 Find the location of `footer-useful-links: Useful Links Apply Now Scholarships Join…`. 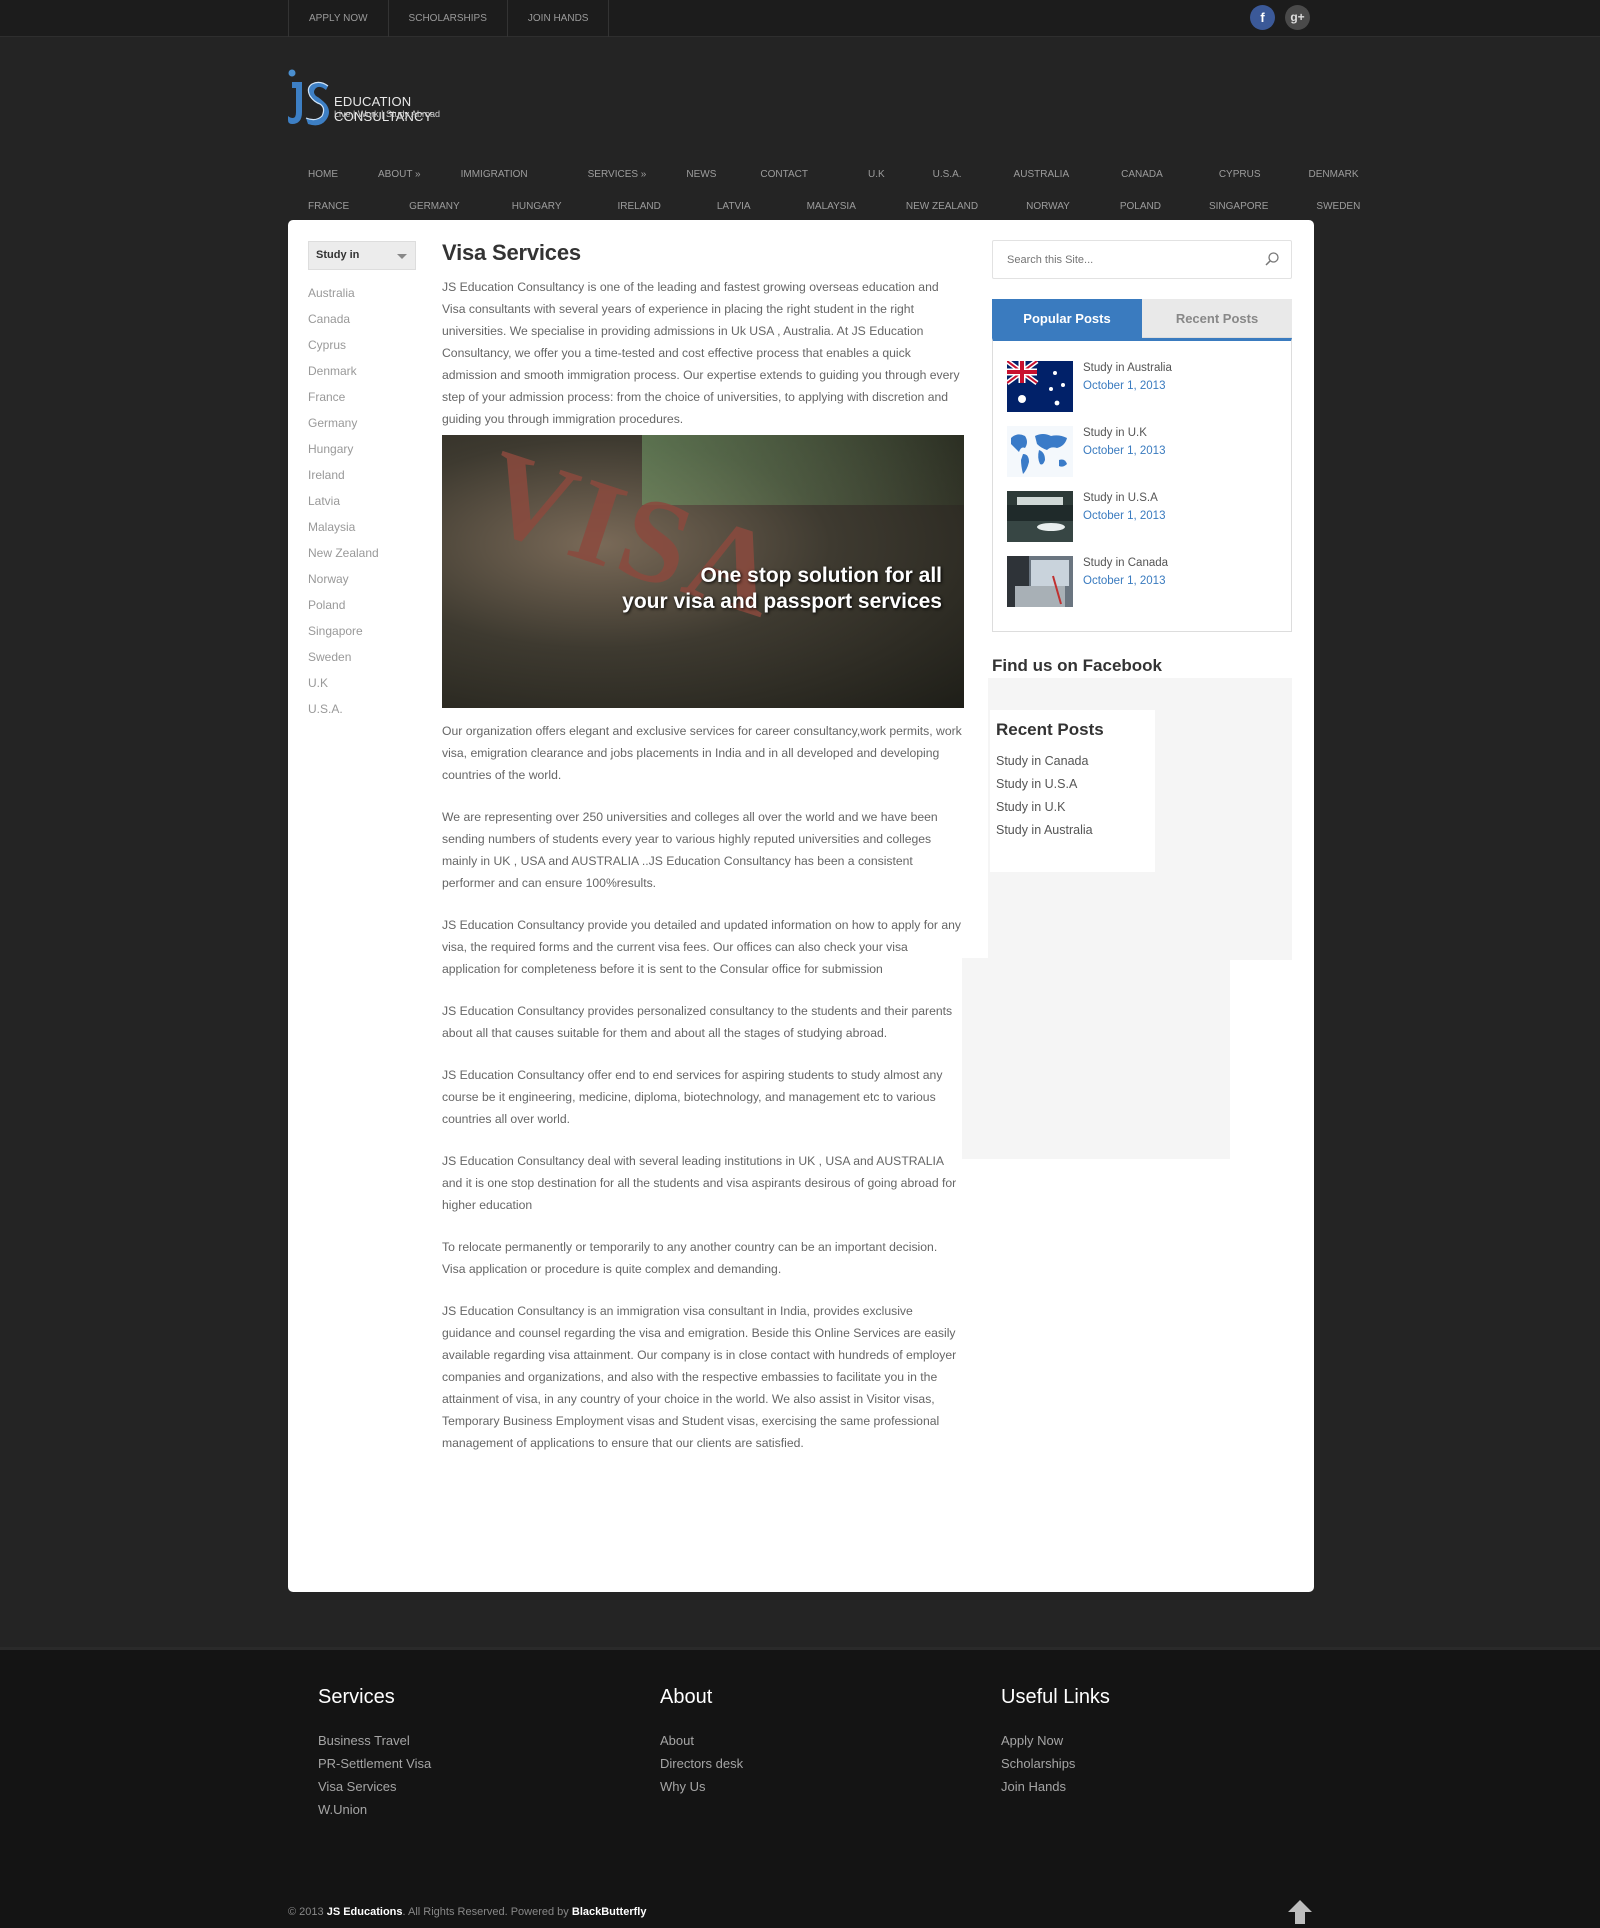

footer-useful-links: Useful Links Apply Now Scholarships Join… is located at coordinates (1055, 1742).